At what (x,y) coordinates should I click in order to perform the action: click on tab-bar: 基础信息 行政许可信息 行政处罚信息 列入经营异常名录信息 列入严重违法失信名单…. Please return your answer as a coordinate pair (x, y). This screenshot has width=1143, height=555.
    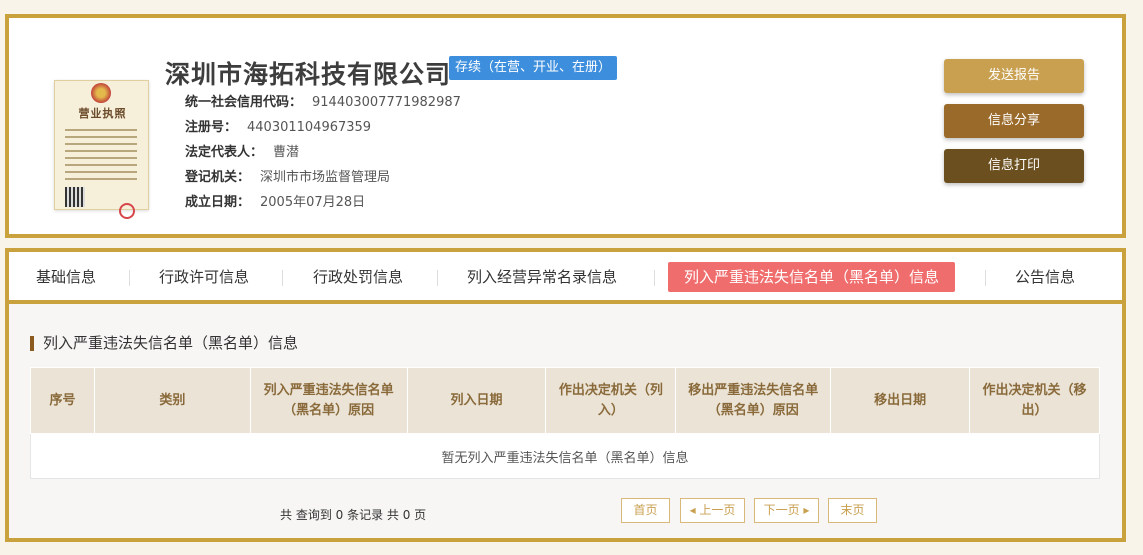
    Looking at the image, I should click on (565, 278).